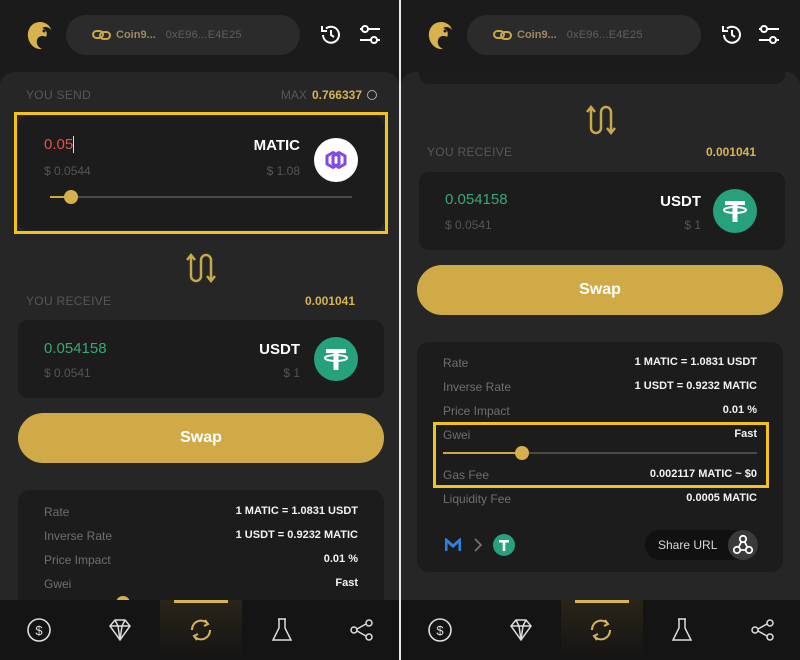  I want to click on you-send-label: YOU SEND, so click(59, 95).